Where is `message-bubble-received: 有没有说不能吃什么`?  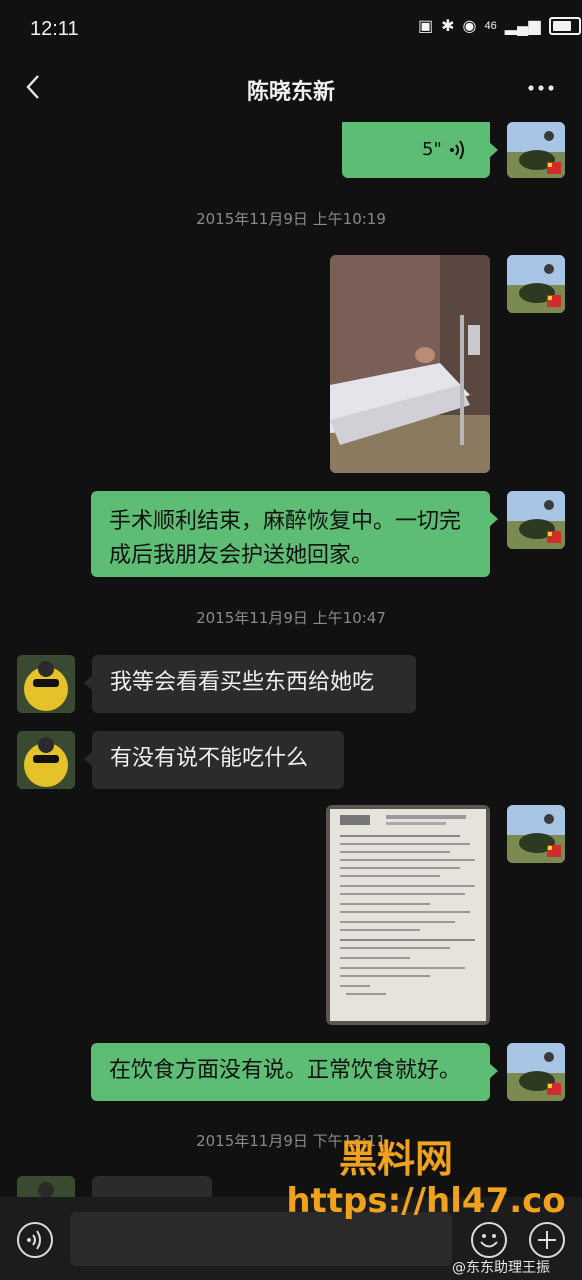 message-bubble-received: 有没有说不能吃什么 is located at coordinates (214, 760).